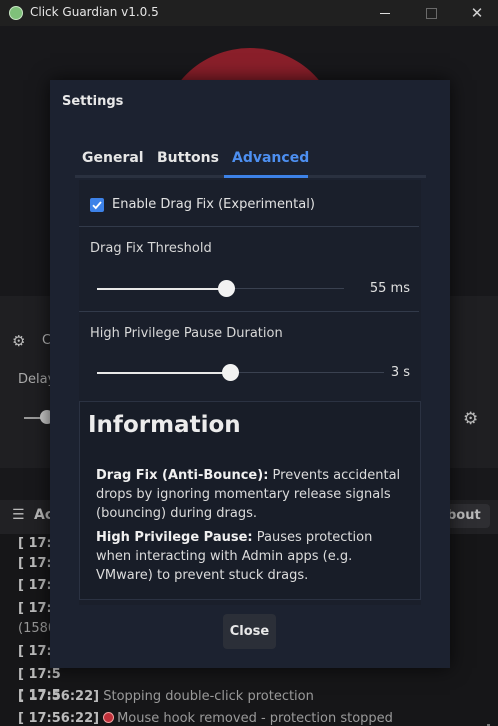 Image resolution: width=498 pixels, height=726 pixels. I want to click on dialog-title: Settings, so click(93, 101).